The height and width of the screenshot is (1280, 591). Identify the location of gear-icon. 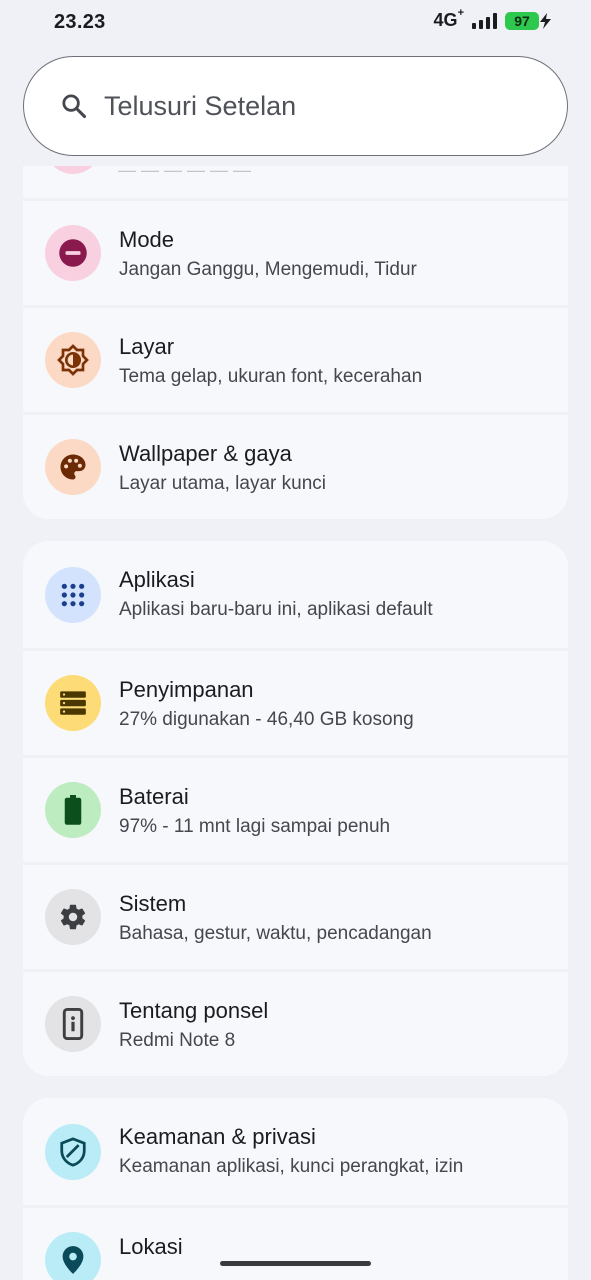
(73, 917).